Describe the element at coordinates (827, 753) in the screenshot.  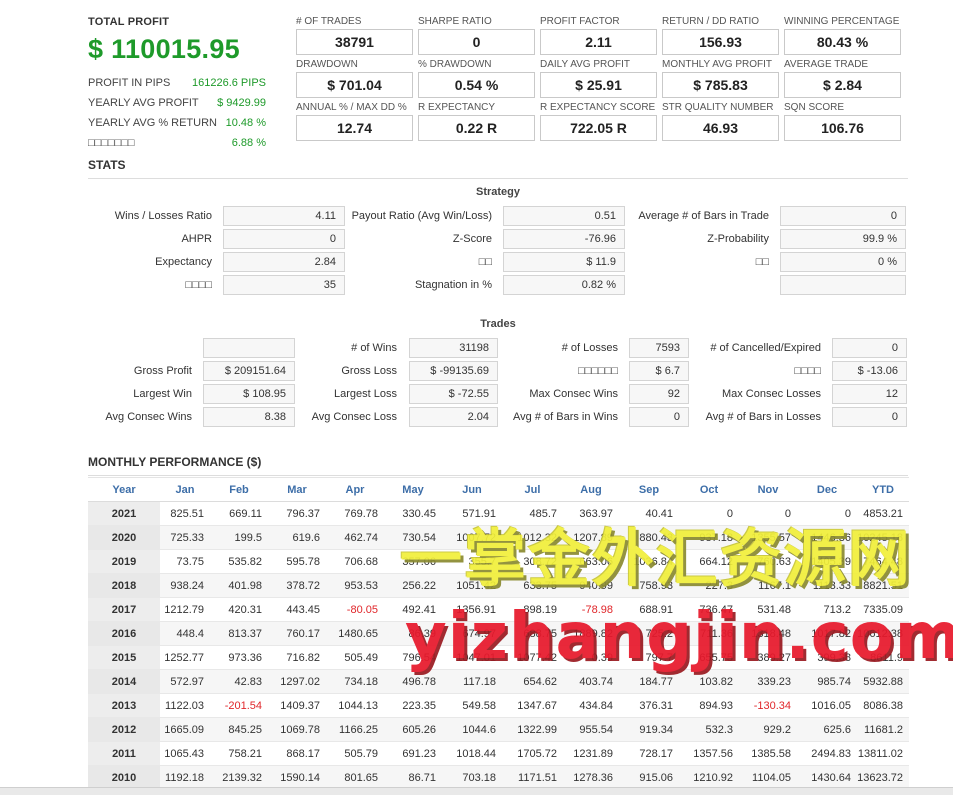
I see `month-cell: 2494.83` at that location.